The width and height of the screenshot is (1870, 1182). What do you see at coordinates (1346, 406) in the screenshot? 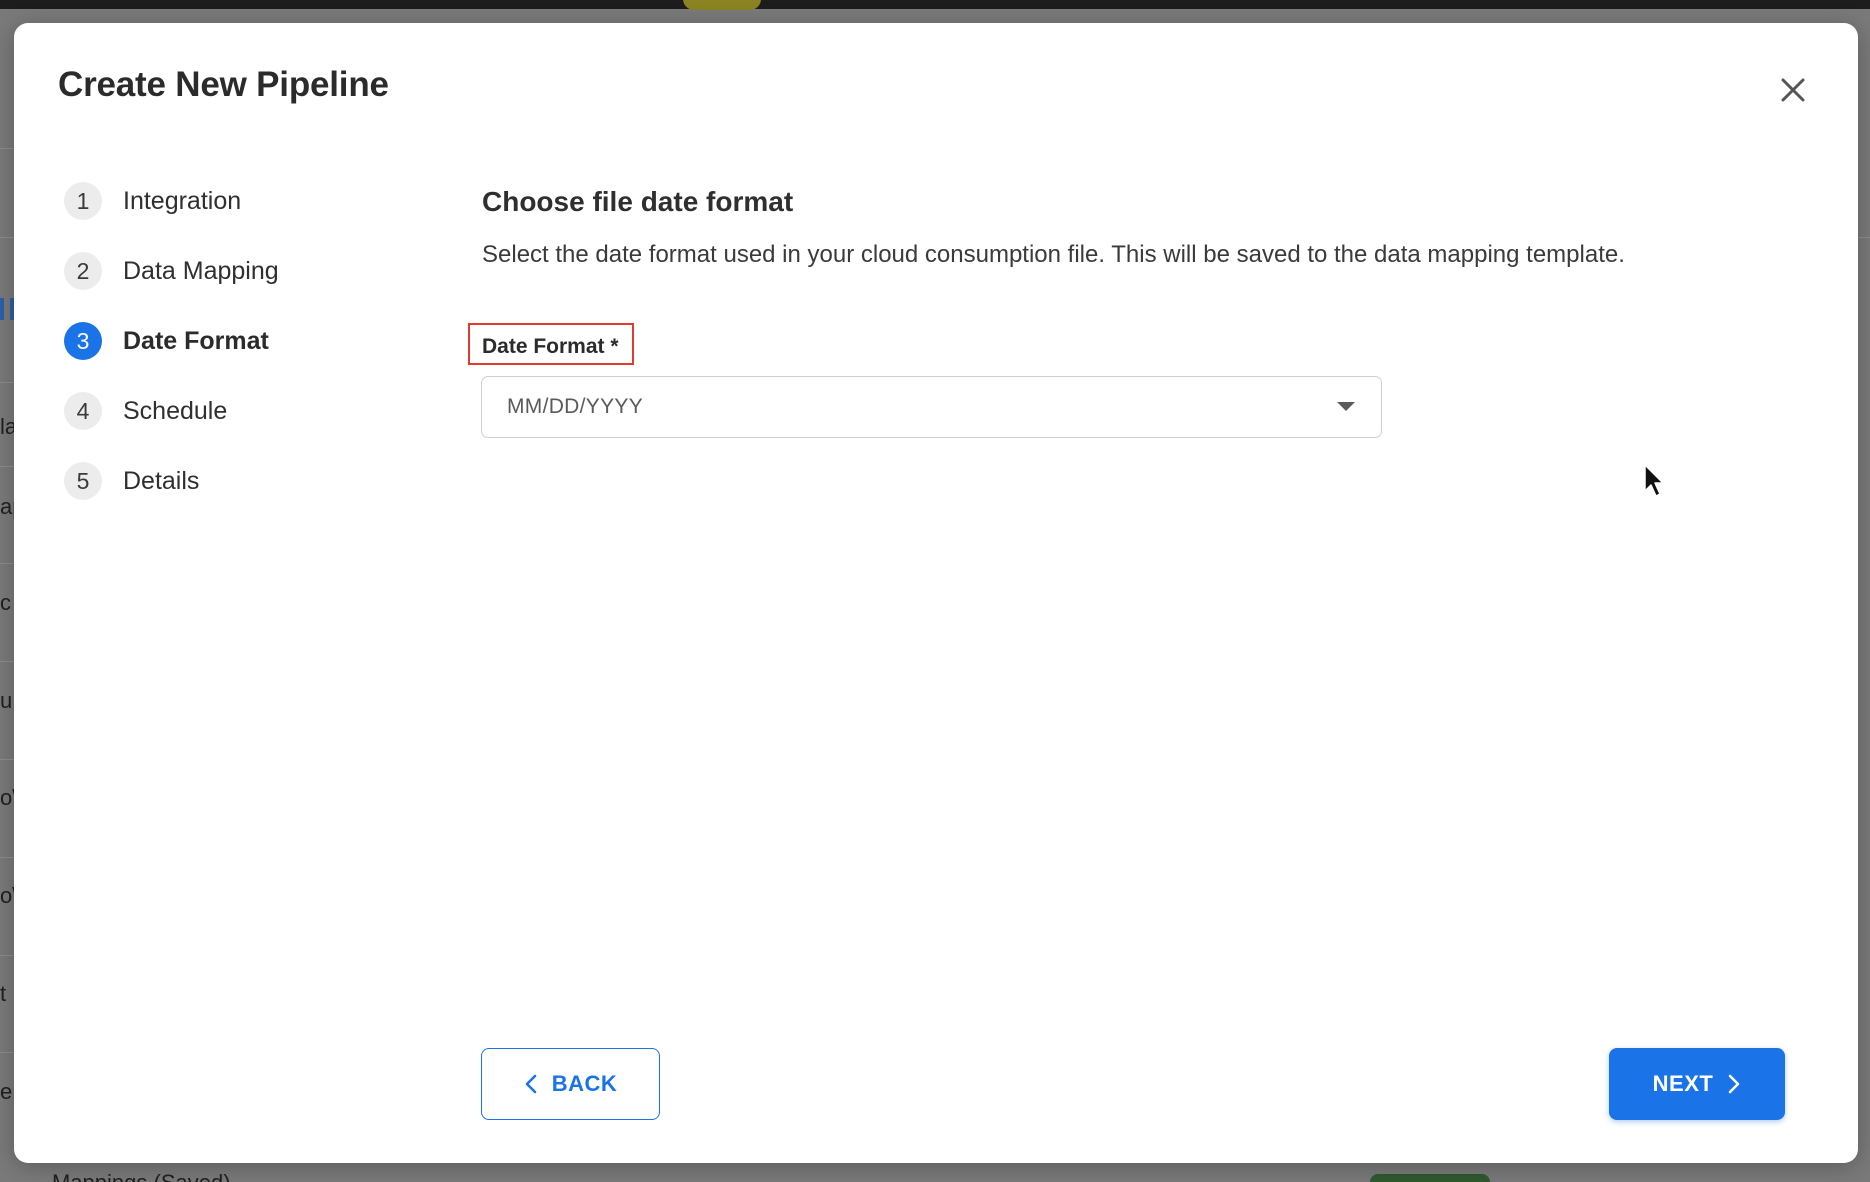
I see `caret-down-icon` at bounding box center [1346, 406].